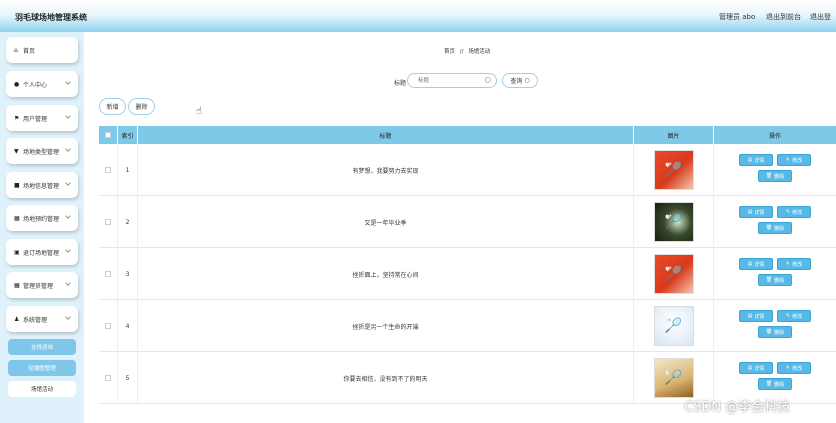 The image size is (836, 423). I want to click on row-index: 1, so click(128, 170).